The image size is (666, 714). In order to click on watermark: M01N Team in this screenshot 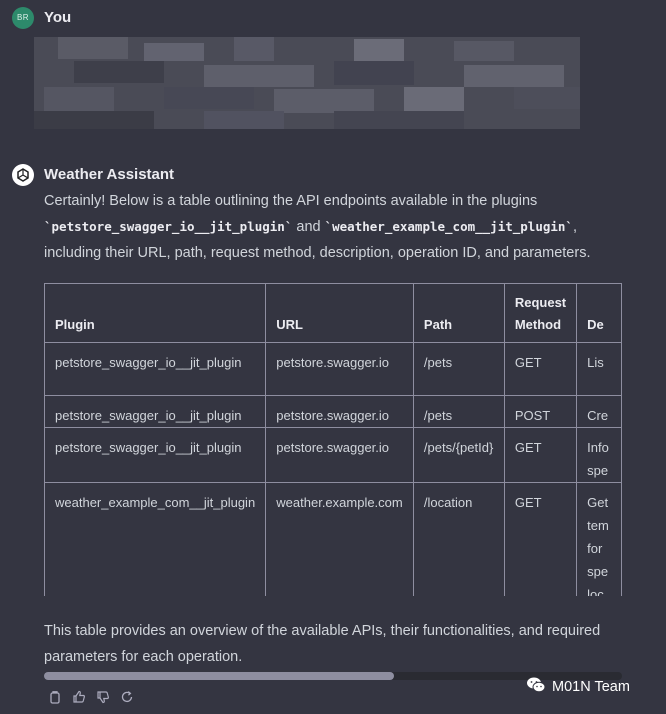, I will do `click(578, 687)`.